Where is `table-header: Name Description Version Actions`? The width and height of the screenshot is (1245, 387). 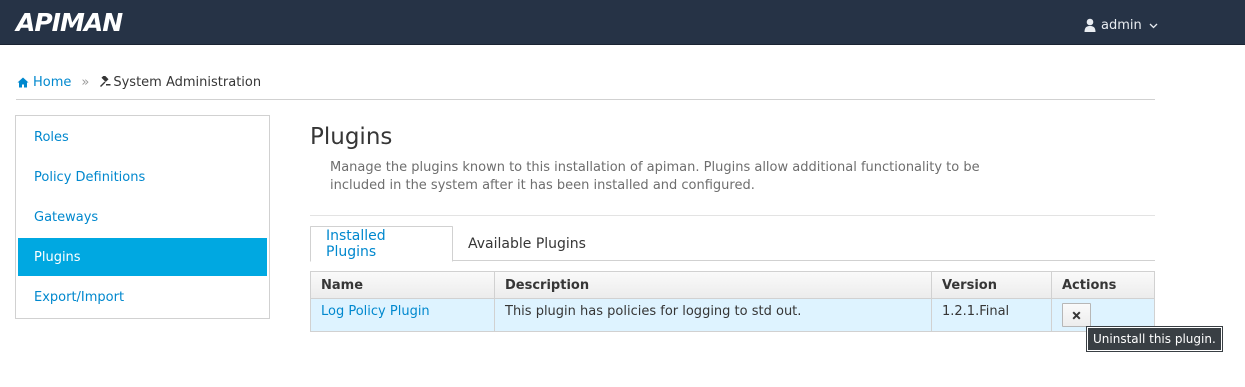 table-header: Name Description Version Actions is located at coordinates (732, 285).